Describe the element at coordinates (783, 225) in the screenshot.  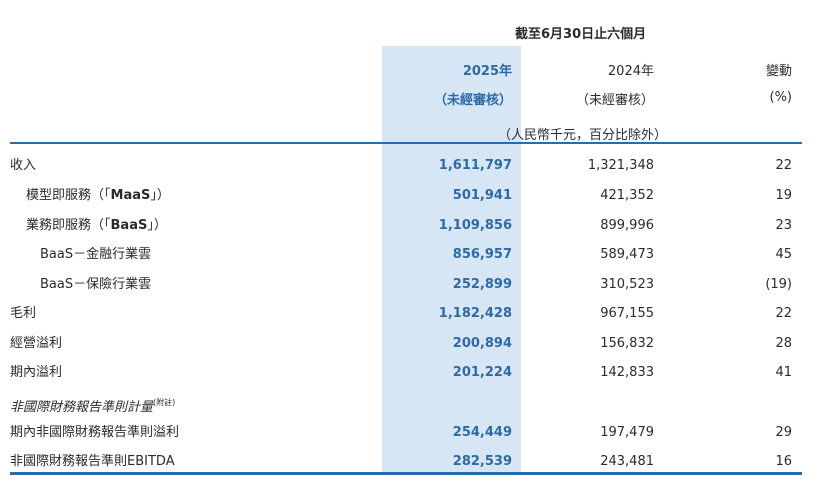
I see `value-change: 23` at that location.